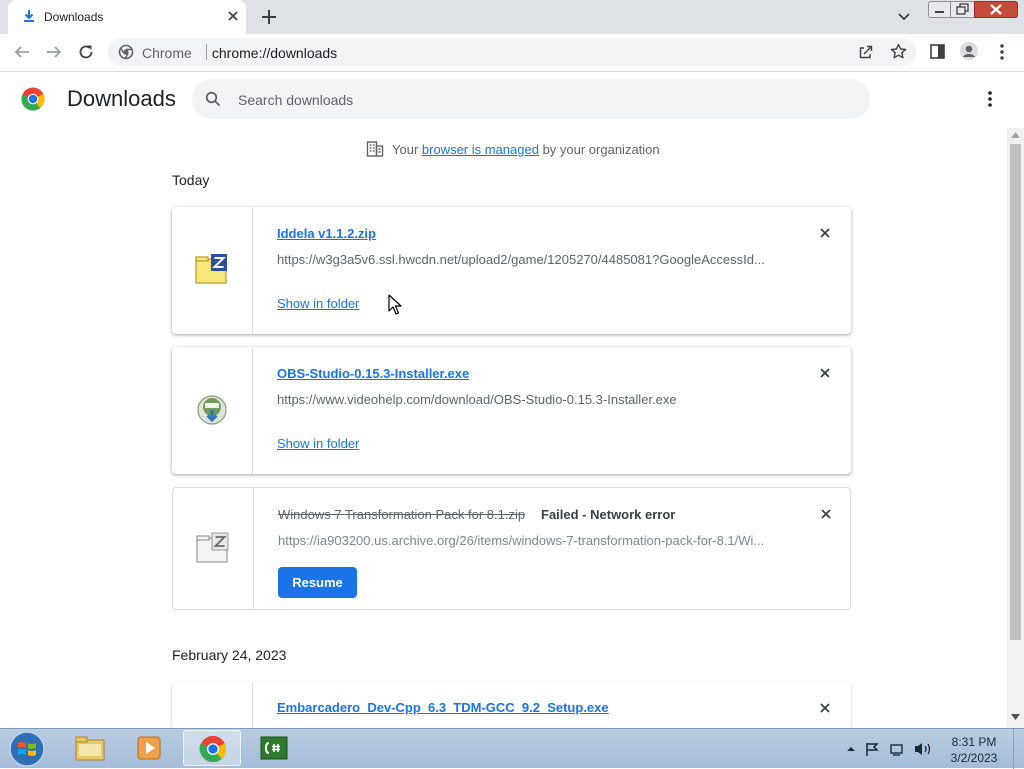 This screenshot has height=769, width=1024. What do you see at coordinates (212, 410) in the screenshot?
I see `installer-icon` at bounding box center [212, 410].